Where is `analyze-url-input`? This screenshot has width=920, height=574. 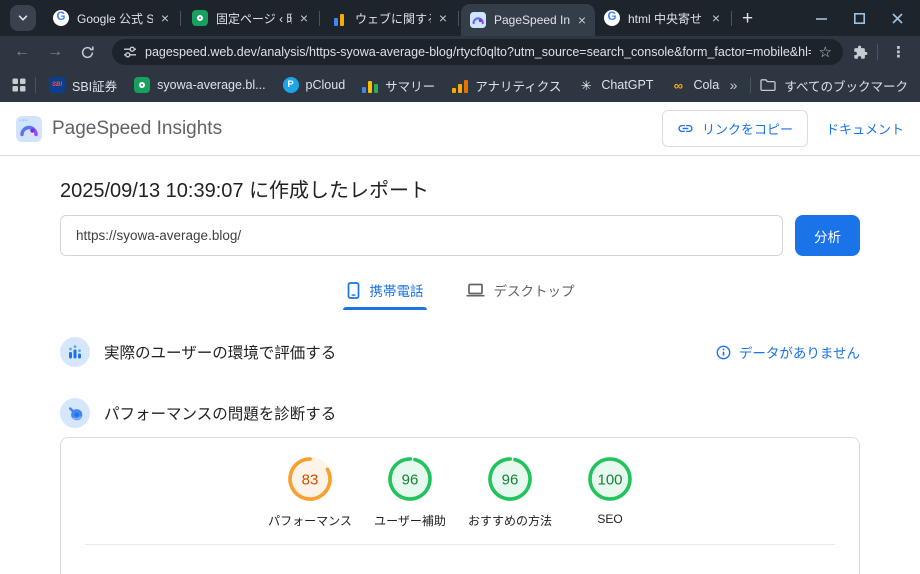 analyze-url-input is located at coordinates (421, 235).